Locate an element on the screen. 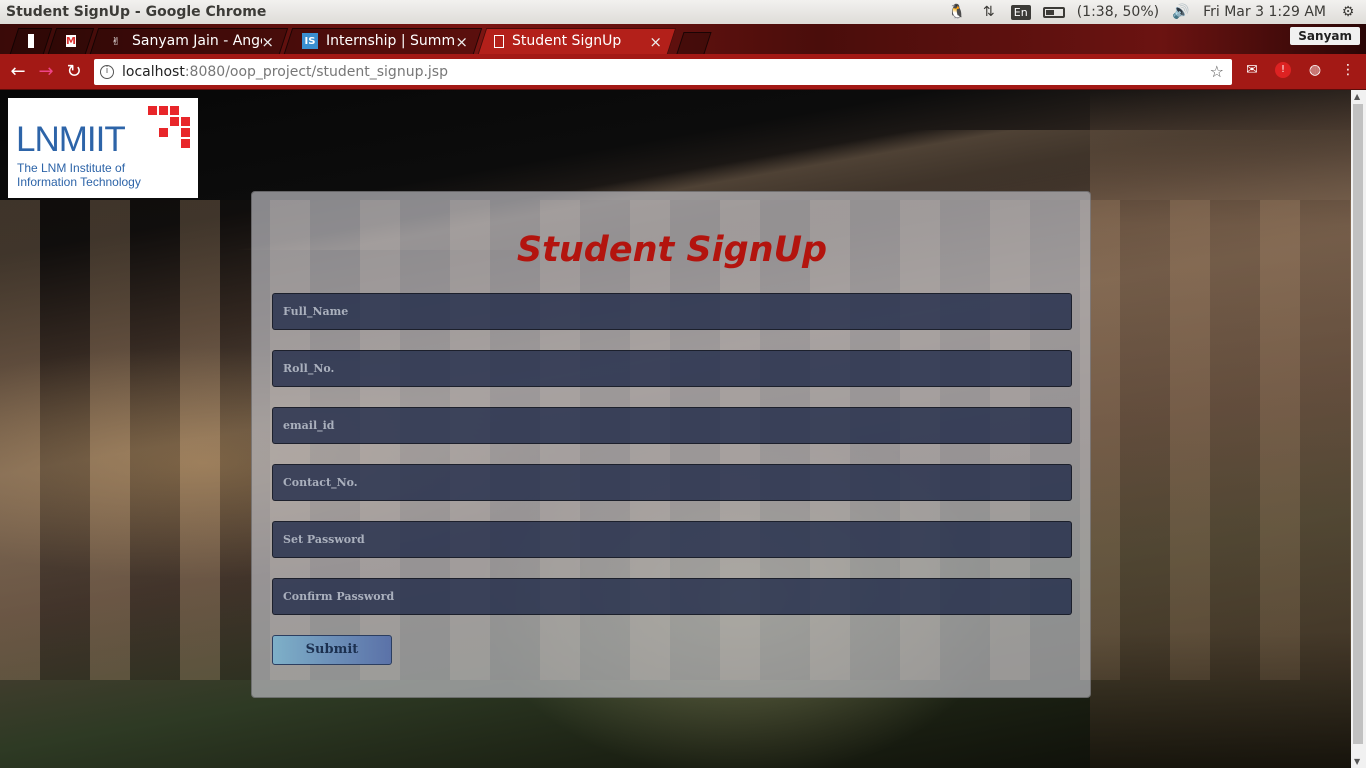  extension-shield-icon: ! is located at coordinates (1283, 70).